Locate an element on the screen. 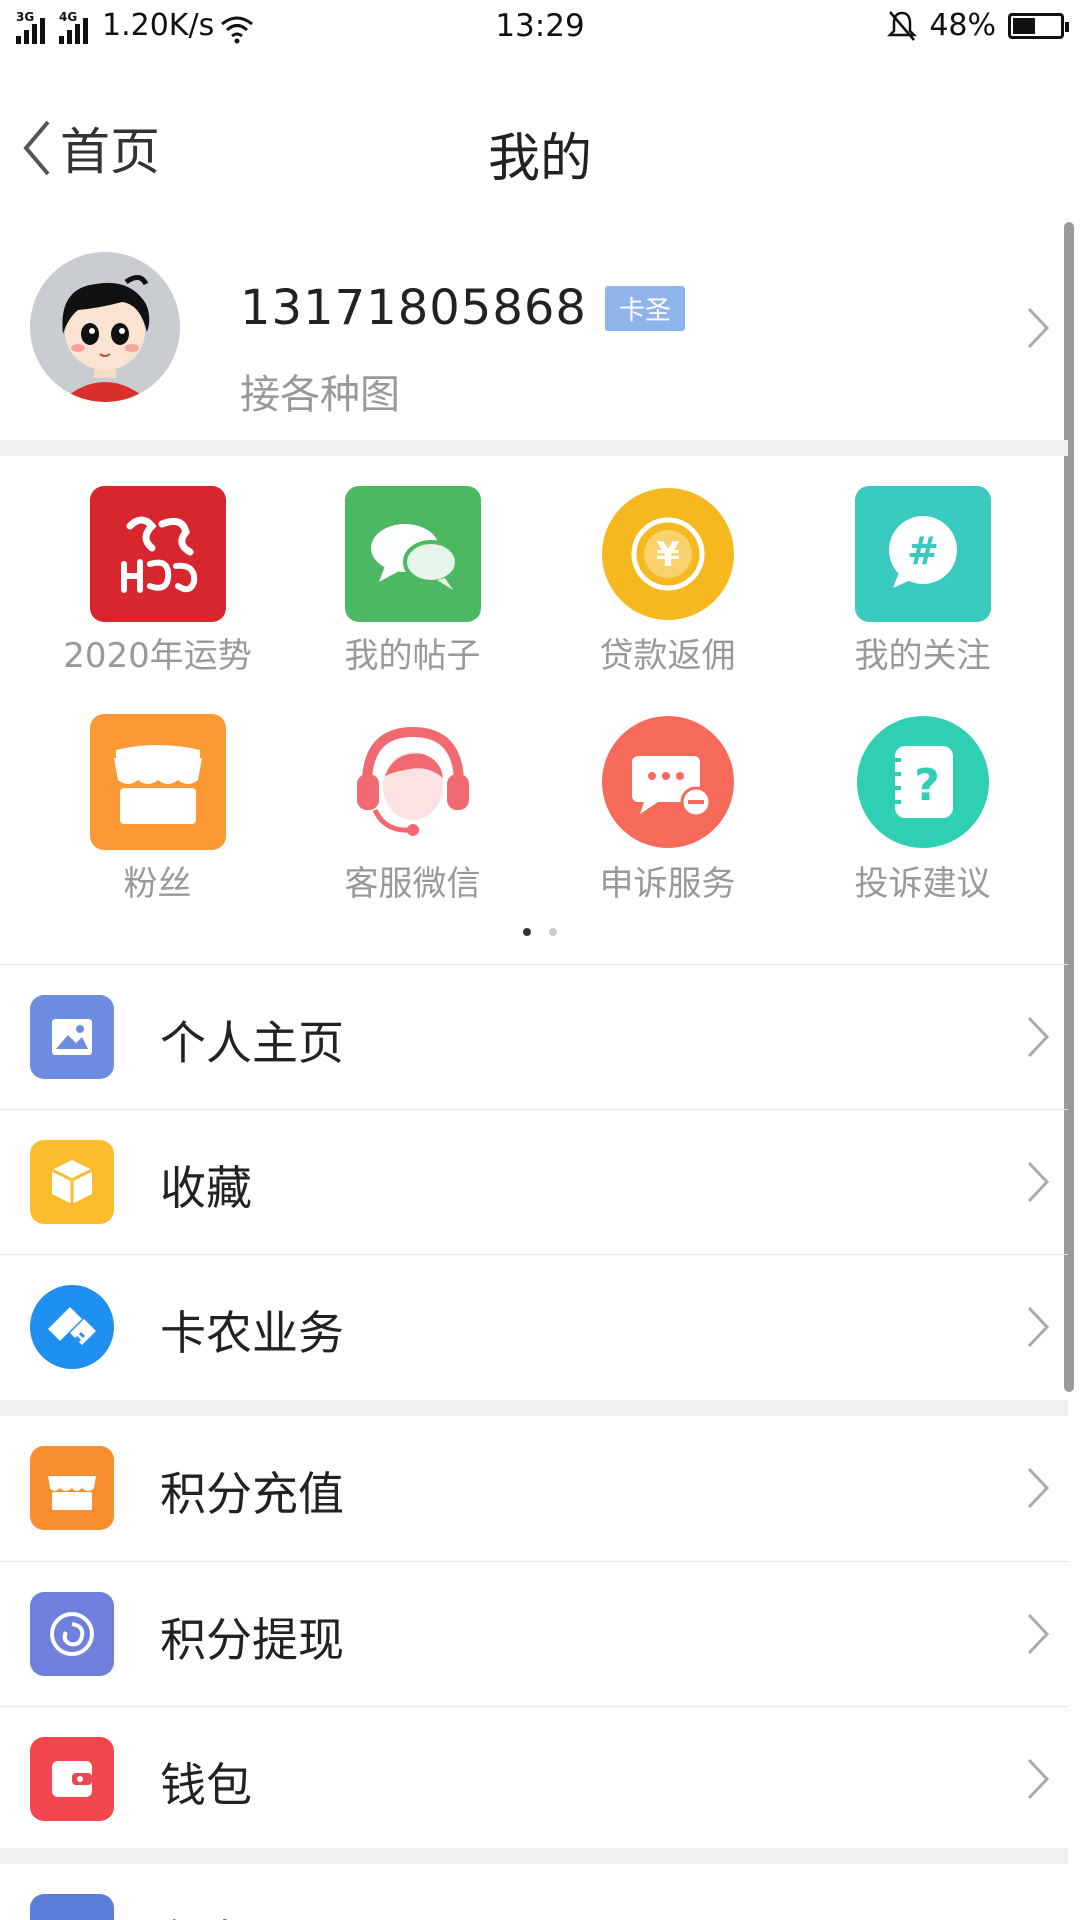 This screenshot has width=1080, height=1920. grid-item-fortune: 2020年运势 is located at coordinates (157, 581).